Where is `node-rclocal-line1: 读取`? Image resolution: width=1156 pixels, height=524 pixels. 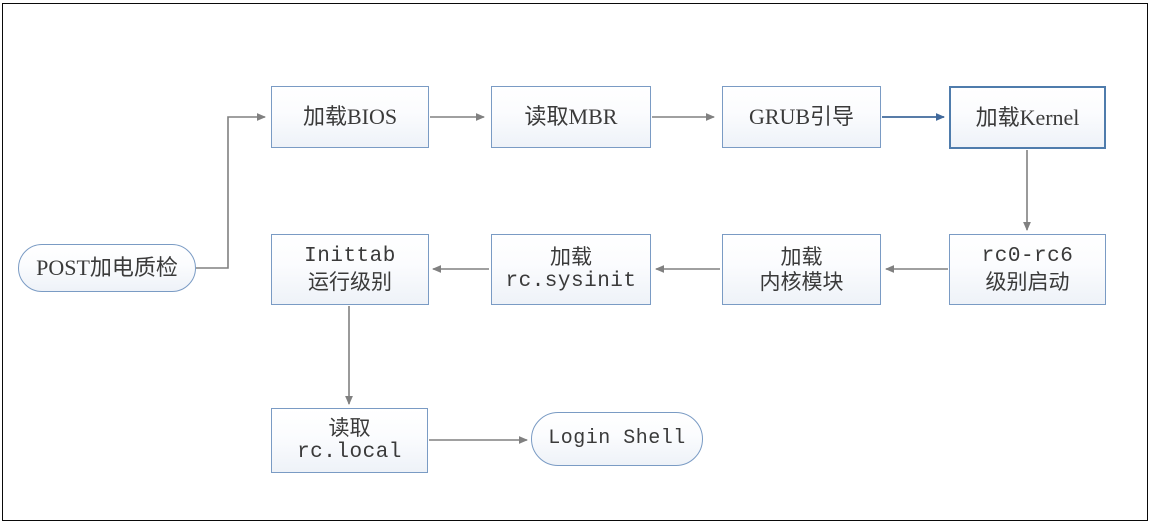 node-rclocal-line1: 读取 is located at coordinates (349, 427).